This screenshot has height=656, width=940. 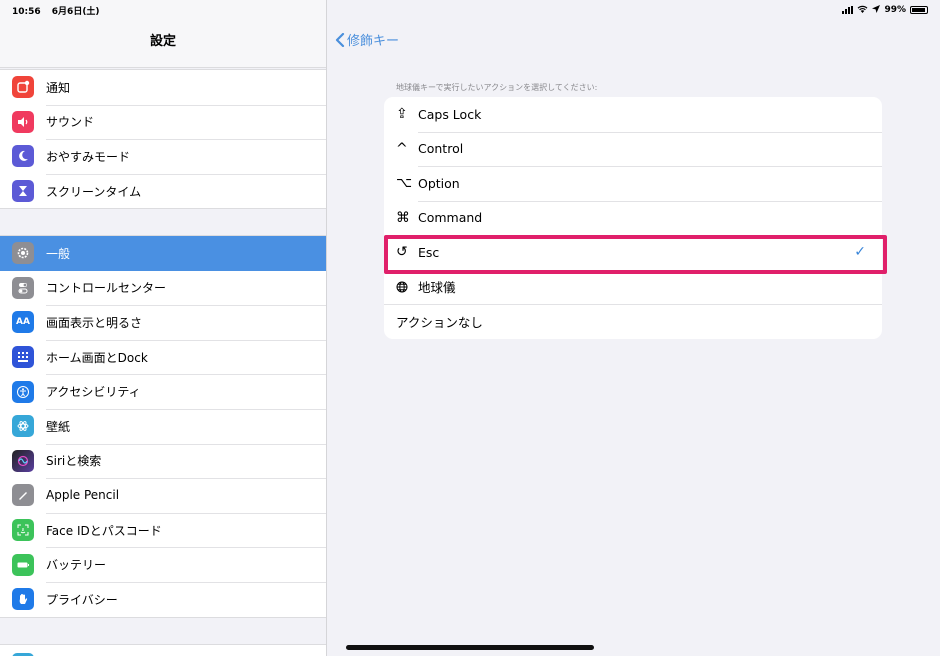 What do you see at coordinates (162, 41) in the screenshot?
I see `sidebar-title: 設定` at bounding box center [162, 41].